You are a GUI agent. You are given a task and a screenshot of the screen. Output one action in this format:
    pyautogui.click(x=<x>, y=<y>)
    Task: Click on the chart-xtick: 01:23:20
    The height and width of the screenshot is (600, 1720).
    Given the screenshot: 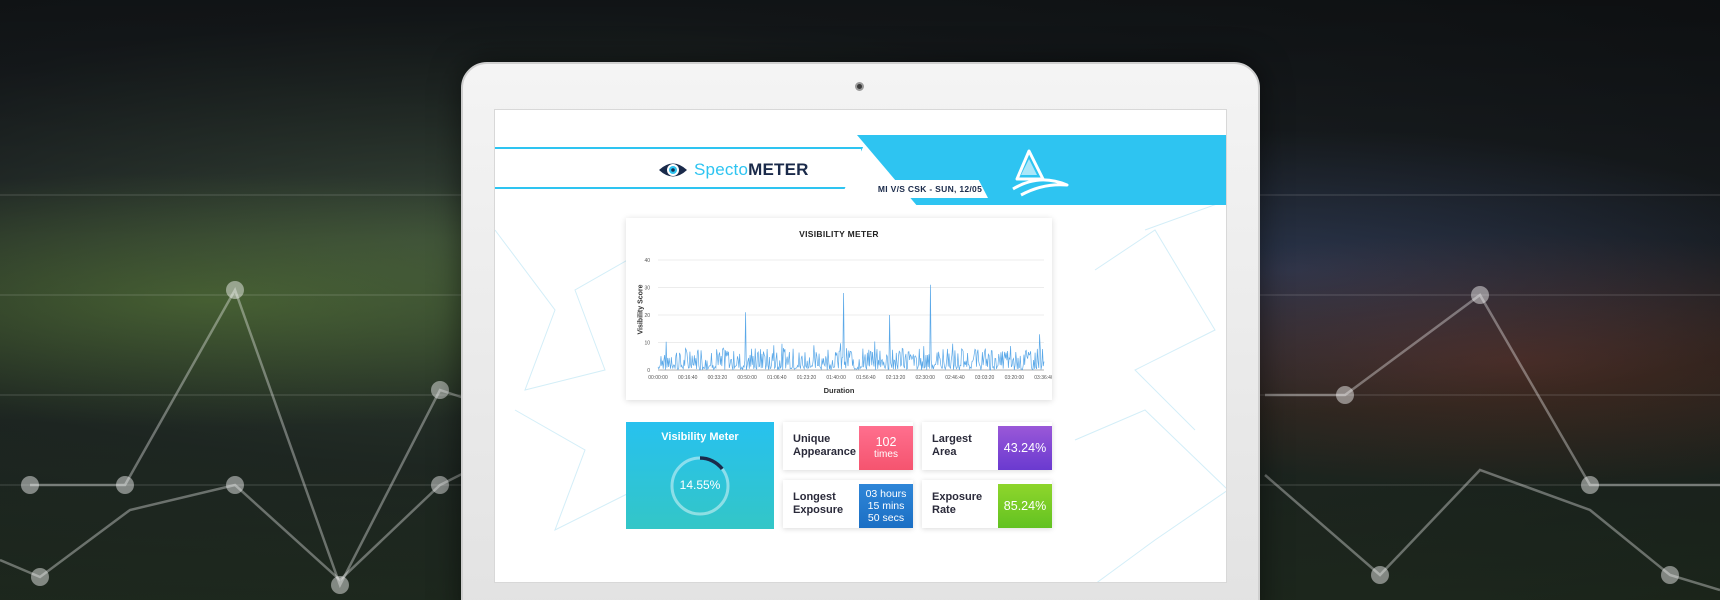 What is the action you would take?
    pyautogui.click(x=807, y=378)
    